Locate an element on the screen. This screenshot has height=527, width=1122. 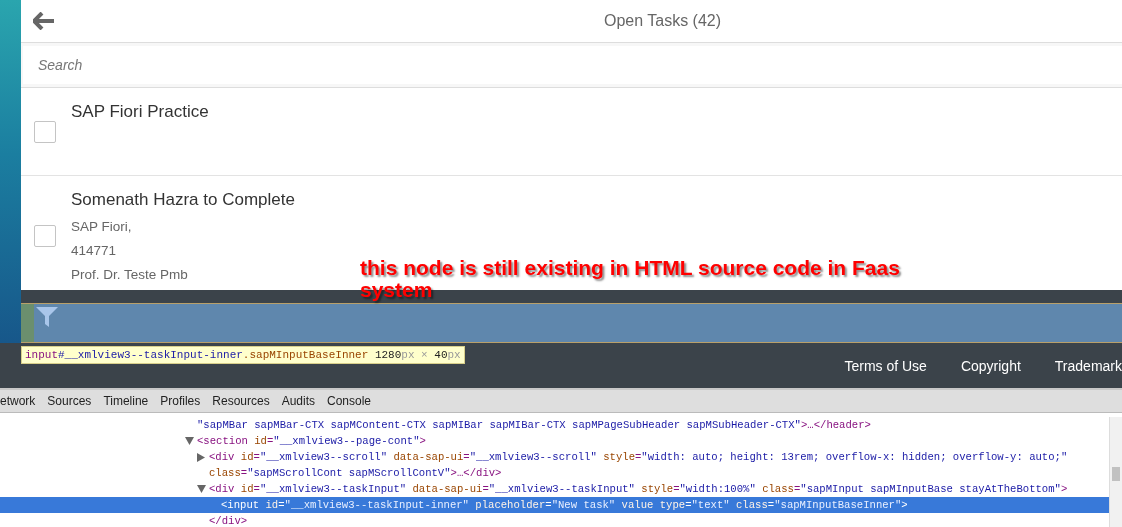
devtools-tab: etwork is located at coordinates (21, 401).